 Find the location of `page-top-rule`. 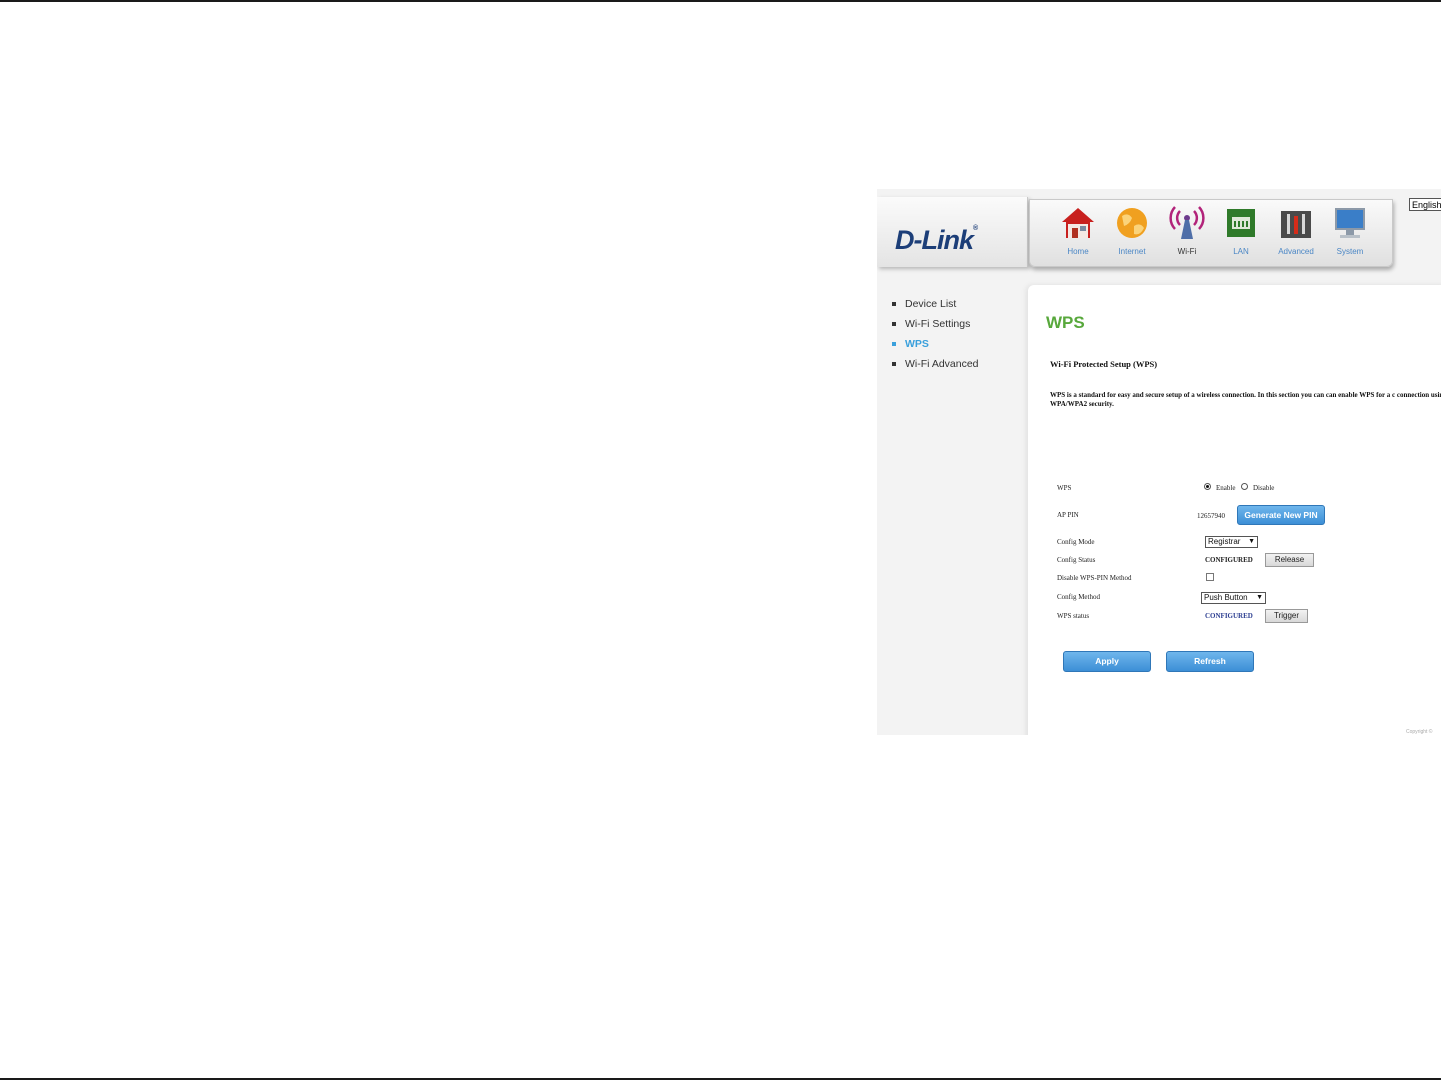

page-top-rule is located at coordinates (720, 1).